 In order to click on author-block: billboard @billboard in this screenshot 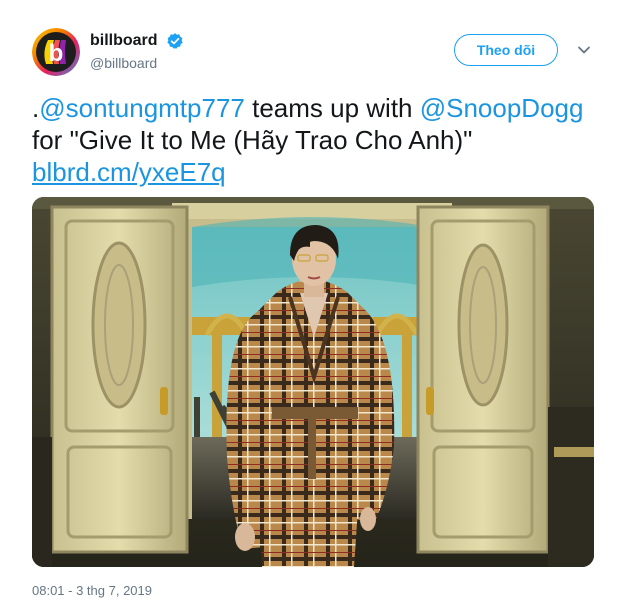, I will do `click(137, 52)`.